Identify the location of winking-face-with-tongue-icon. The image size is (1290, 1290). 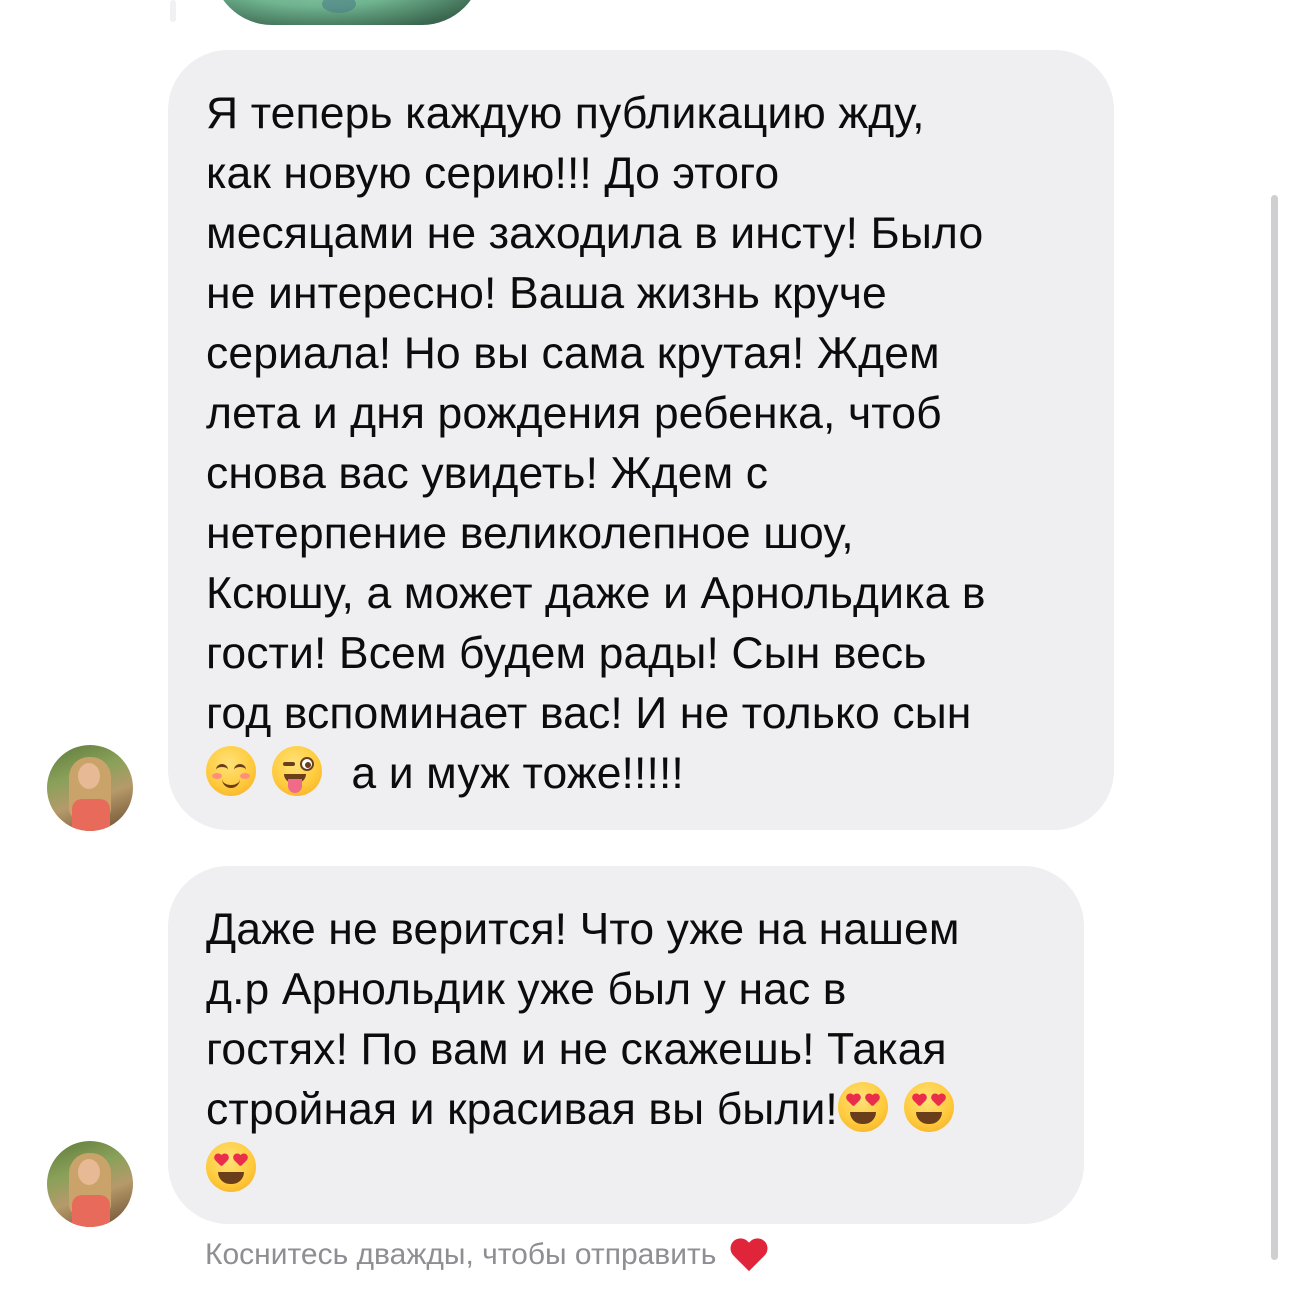
(297, 771).